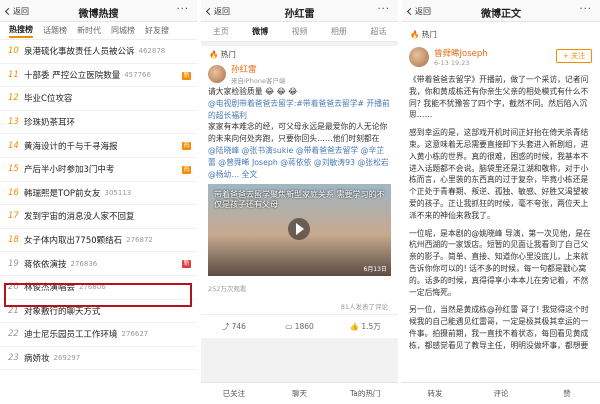 The image size is (600, 404). Describe the element at coordinates (37, 359) in the screenshot. I see `search-keyword: 病娇妆` at that location.